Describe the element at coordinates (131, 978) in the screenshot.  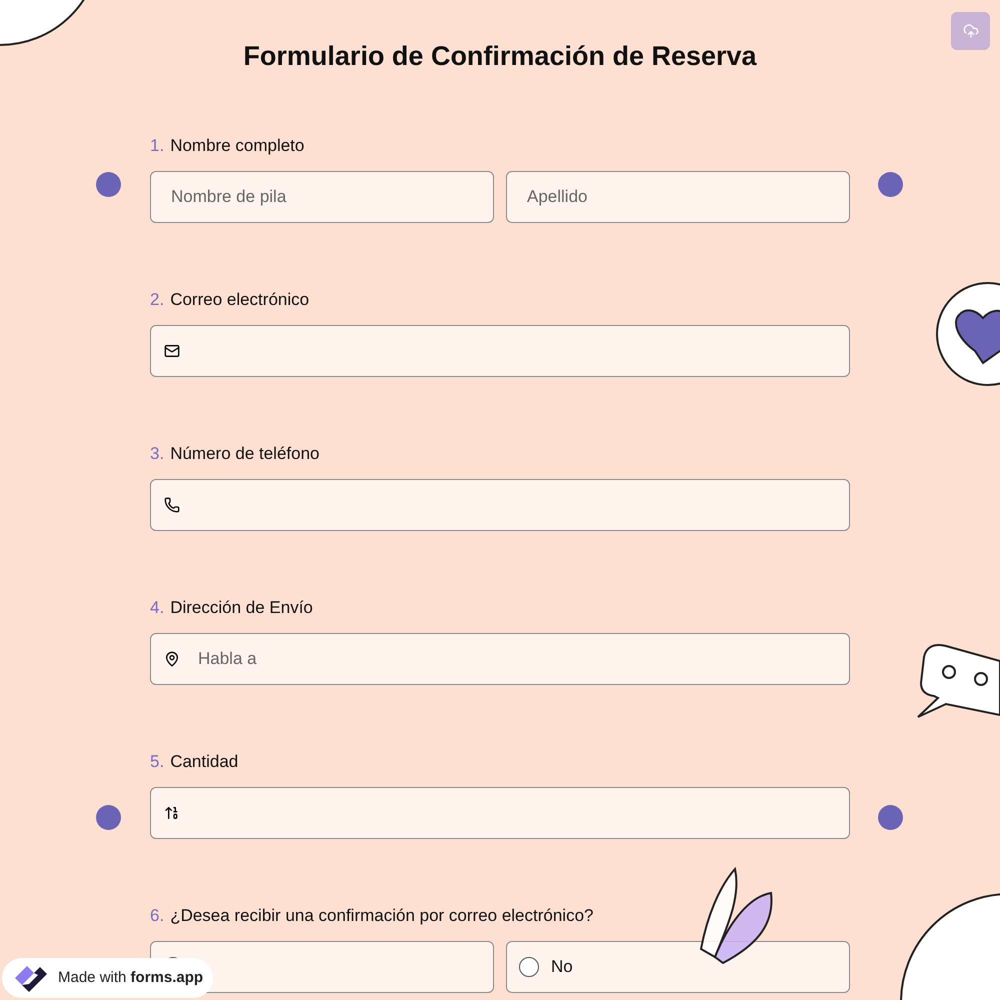
I see `badge-text: Made with forms.app` at that location.